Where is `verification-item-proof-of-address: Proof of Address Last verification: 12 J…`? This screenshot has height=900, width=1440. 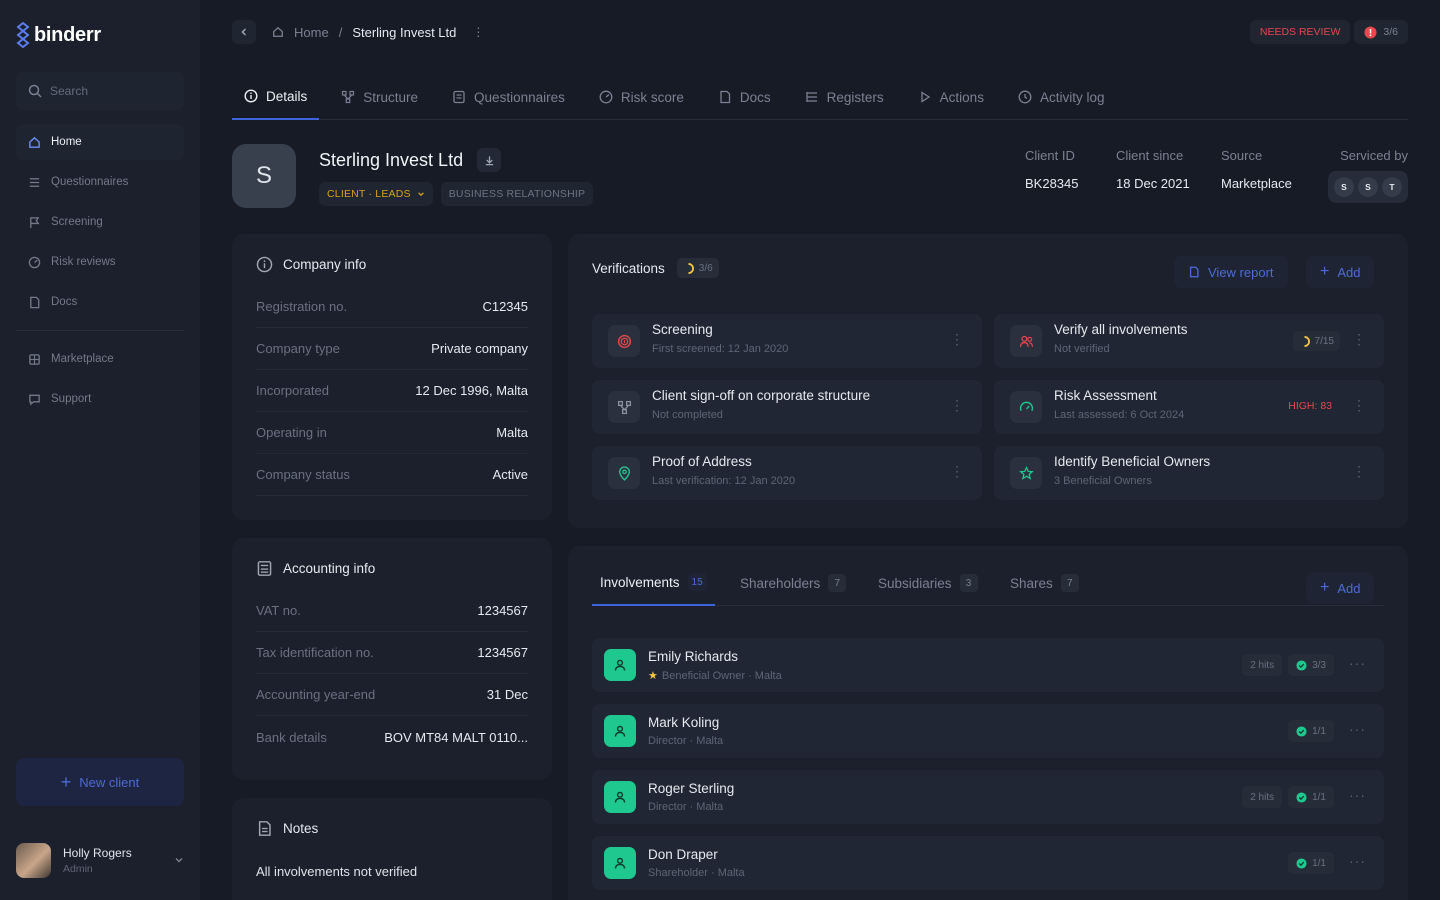 verification-item-proof-of-address: Proof of Address Last verification: 12 J… is located at coordinates (787, 473).